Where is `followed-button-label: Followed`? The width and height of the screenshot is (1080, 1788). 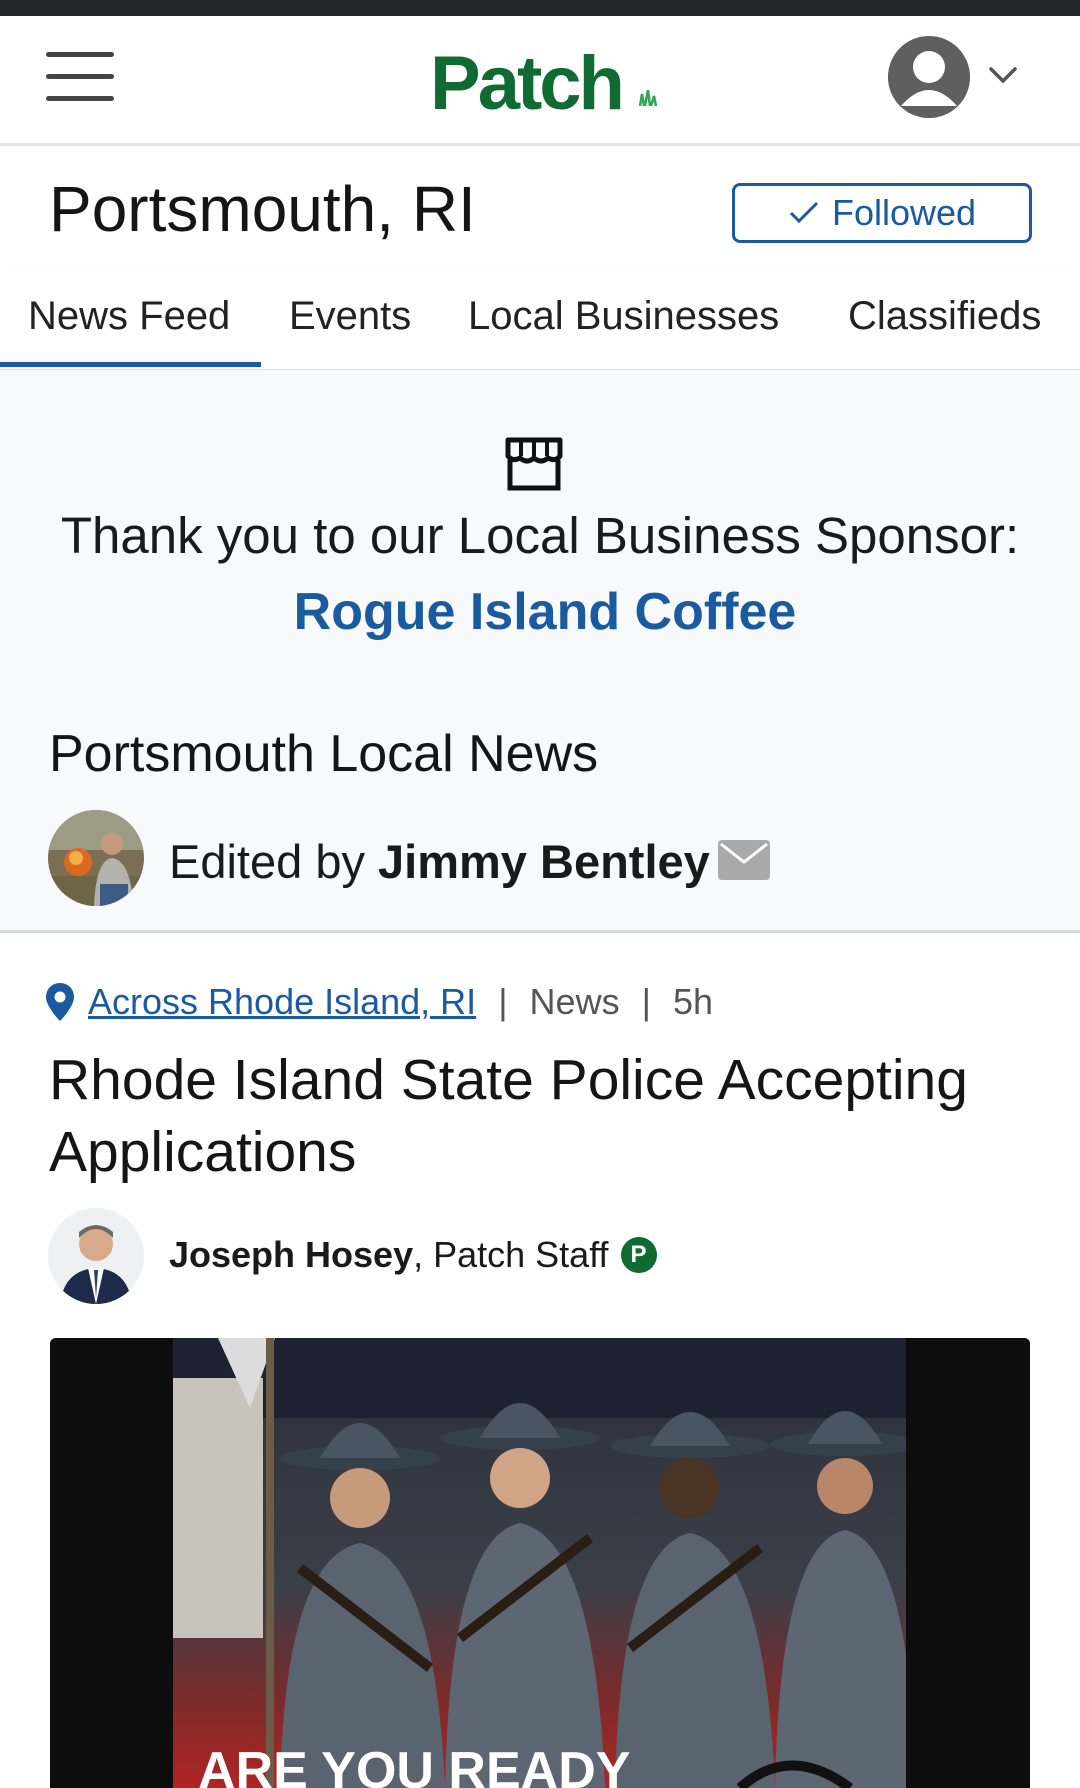 followed-button-label: Followed is located at coordinates (904, 212).